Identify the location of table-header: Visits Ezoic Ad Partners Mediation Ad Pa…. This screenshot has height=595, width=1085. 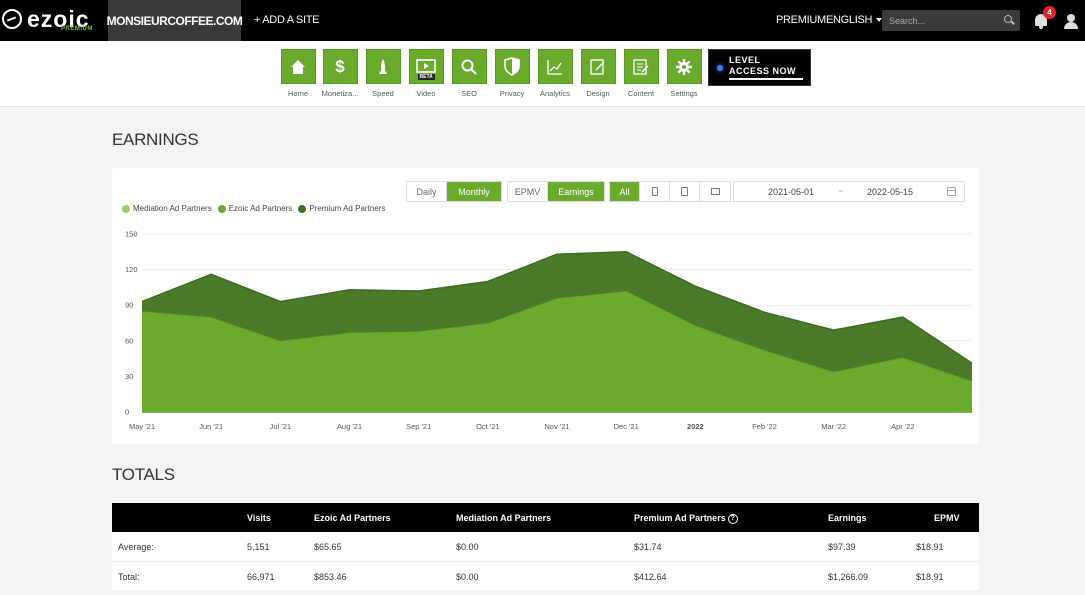
(545, 517).